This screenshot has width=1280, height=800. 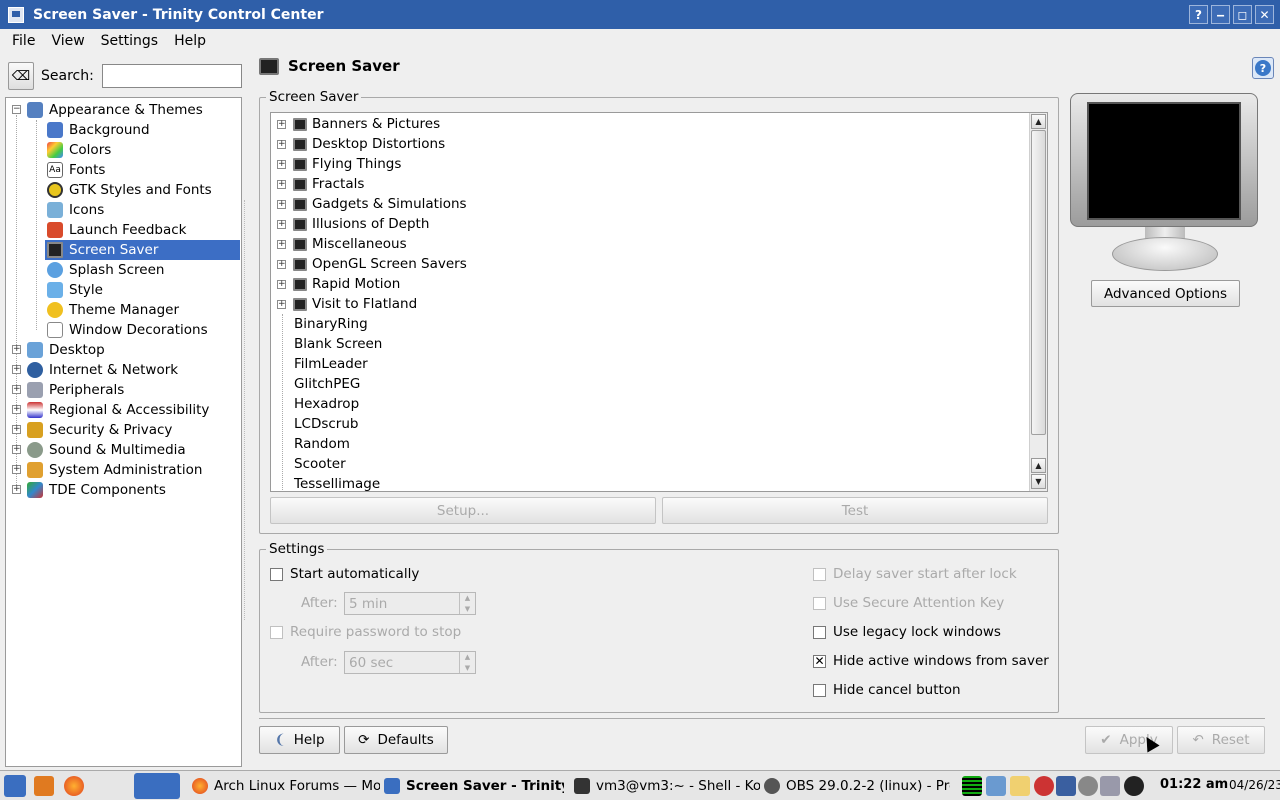 I want to click on password-after-spinbox: 60 sec ▲ ▼, so click(x=410, y=662).